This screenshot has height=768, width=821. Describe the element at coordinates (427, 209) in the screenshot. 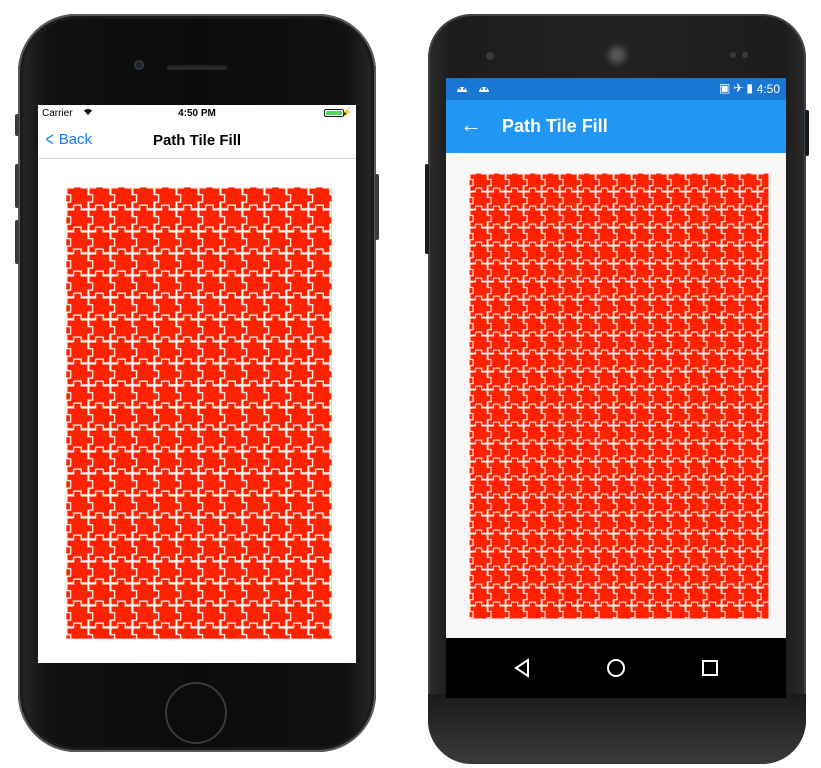

I see `volume-button` at that location.